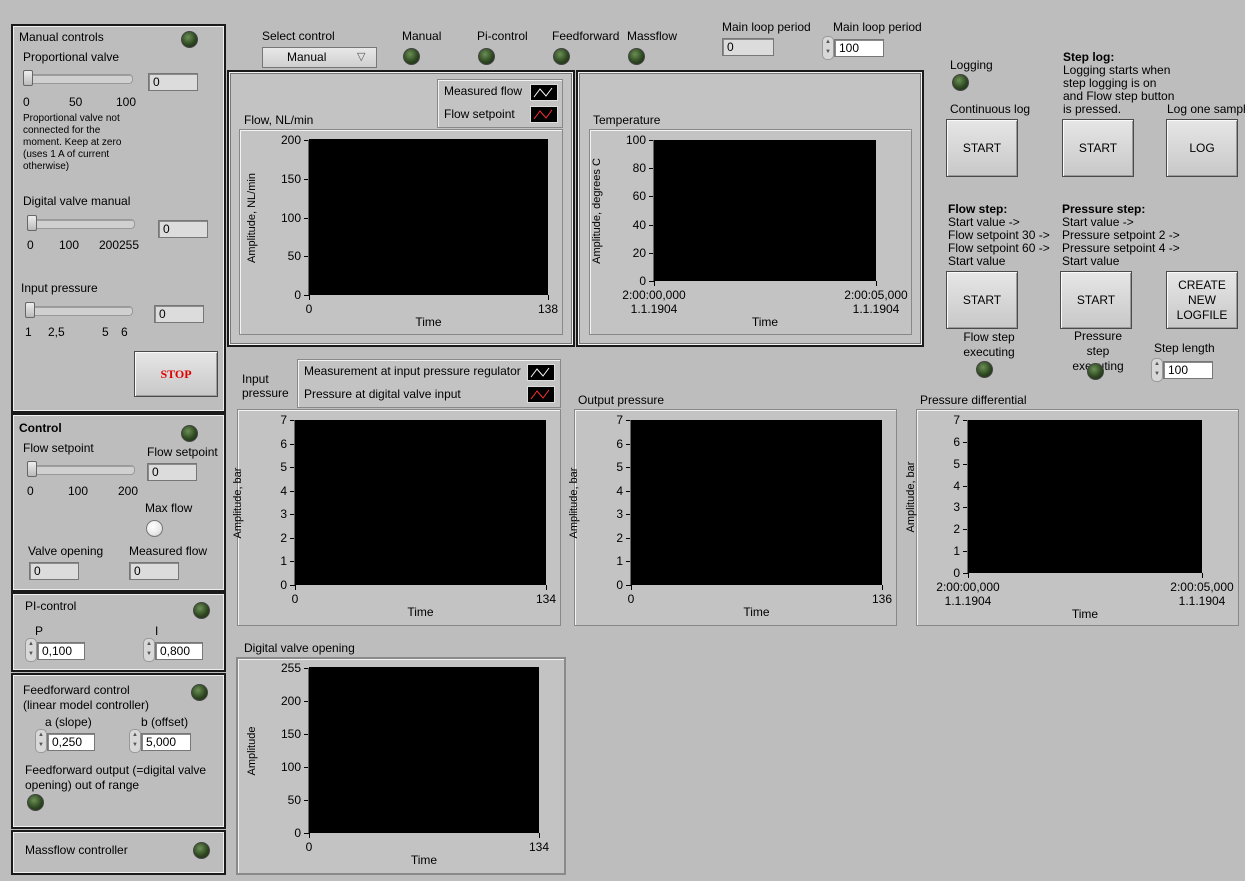 The height and width of the screenshot is (881, 1245). I want to click on pressure-step-start-button: START, so click(1096, 300).